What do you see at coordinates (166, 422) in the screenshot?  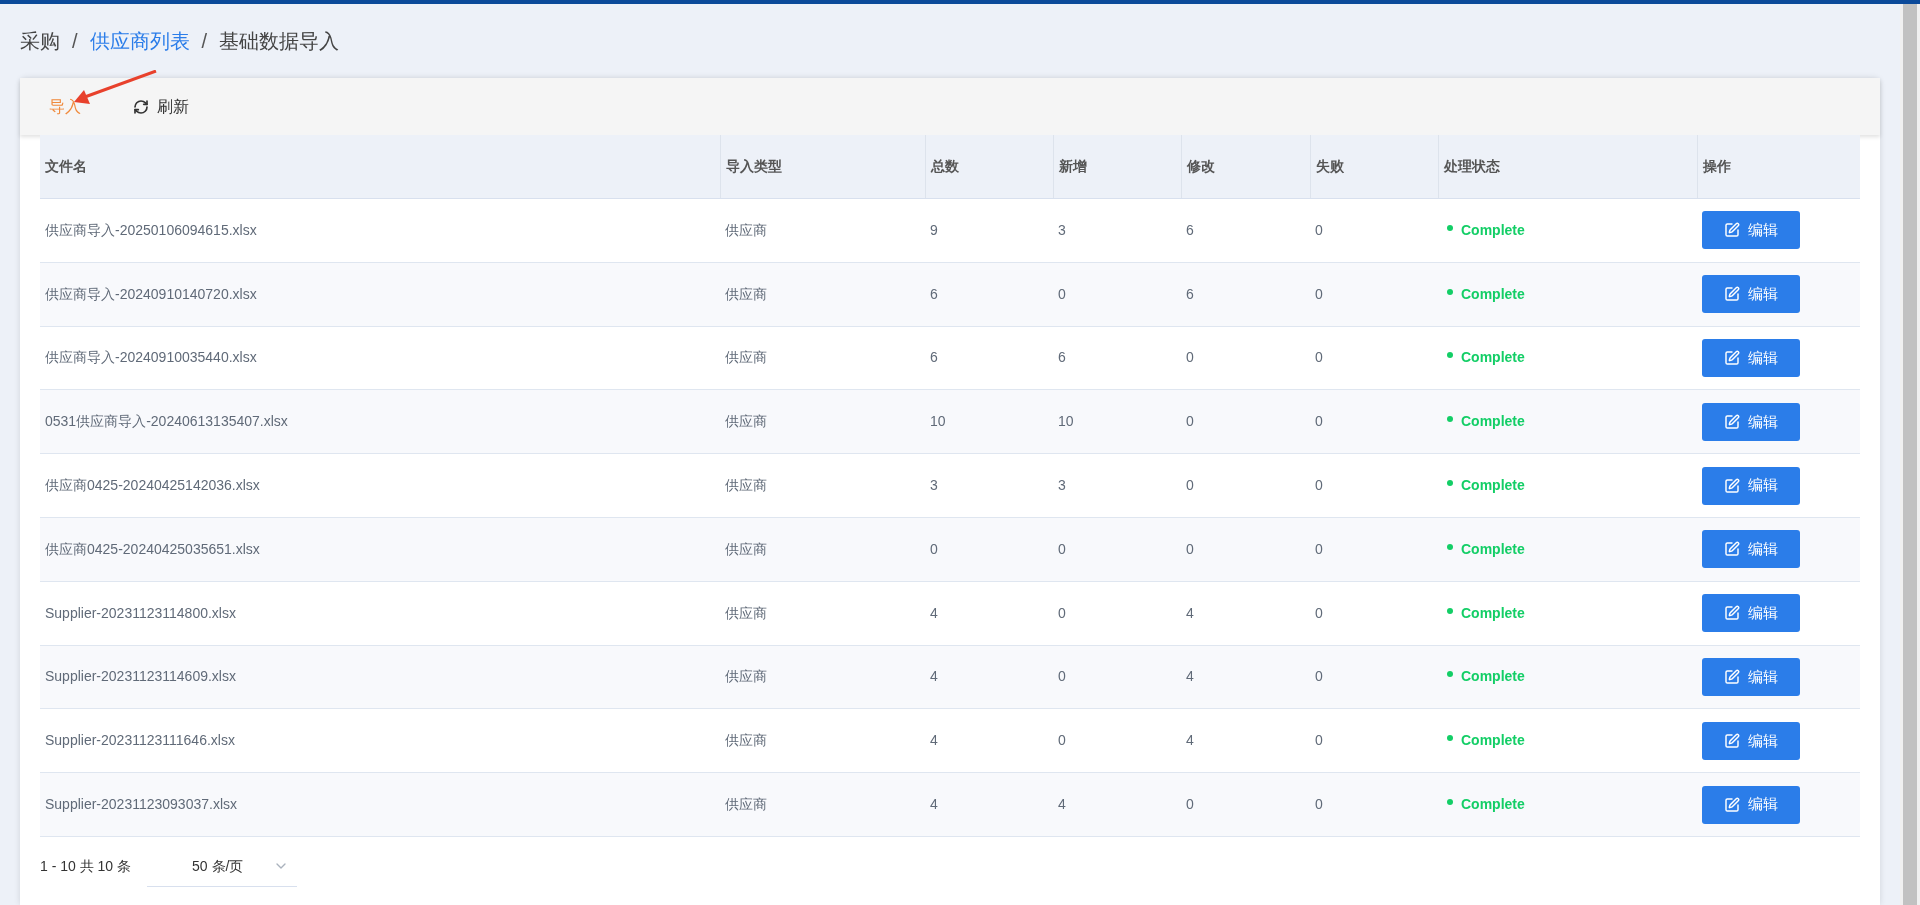 I see `table-cell-text: 0531供应商导入-20240613135407.xlsx` at bounding box center [166, 422].